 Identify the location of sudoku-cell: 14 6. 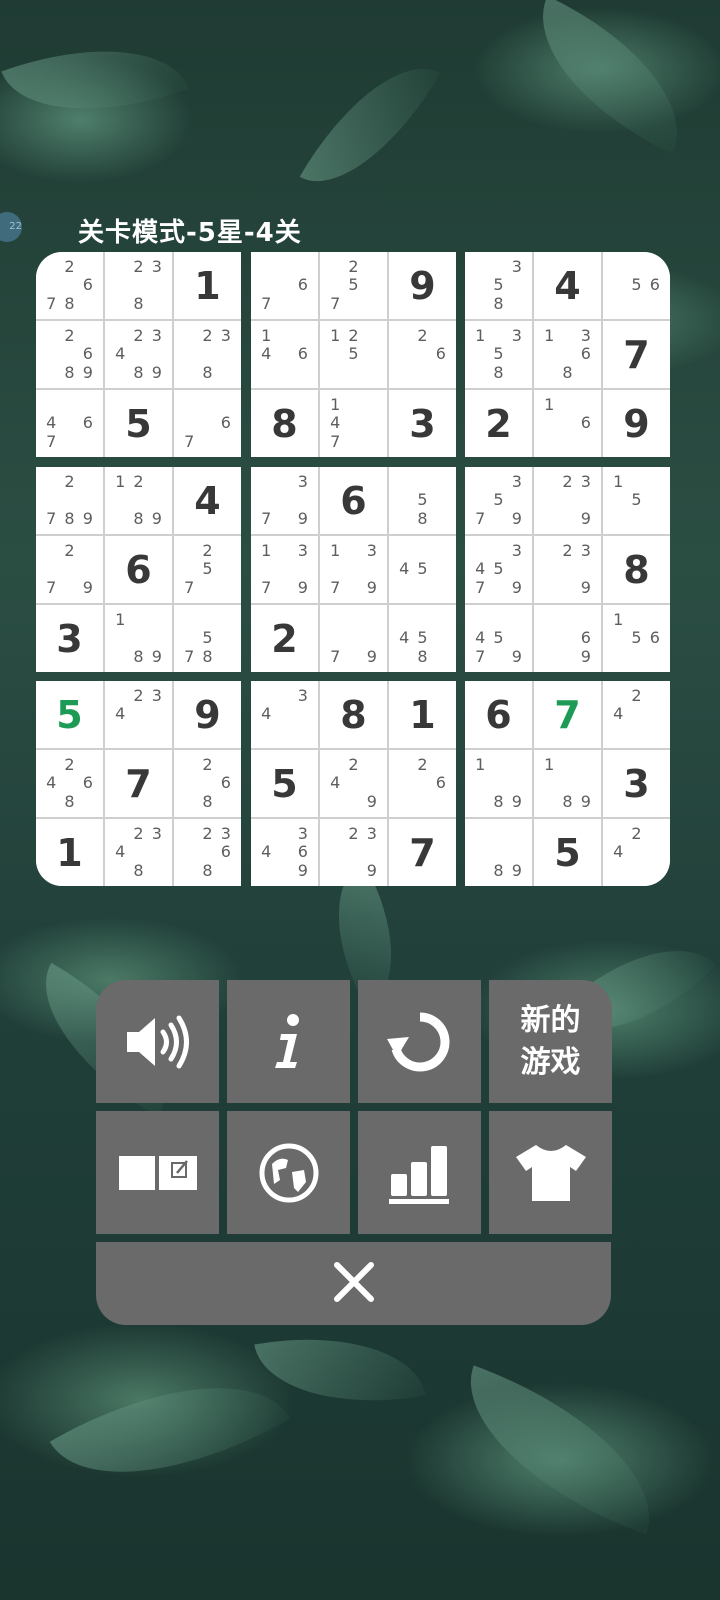
(284, 354).